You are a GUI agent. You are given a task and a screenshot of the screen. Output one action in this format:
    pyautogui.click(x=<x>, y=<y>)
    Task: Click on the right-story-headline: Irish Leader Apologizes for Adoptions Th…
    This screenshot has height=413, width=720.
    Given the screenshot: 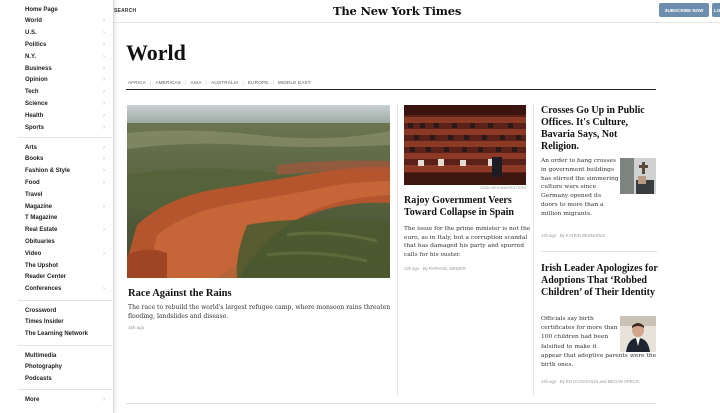 What is the action you would take?
    pyautogui.click(x=600, y=281)
    